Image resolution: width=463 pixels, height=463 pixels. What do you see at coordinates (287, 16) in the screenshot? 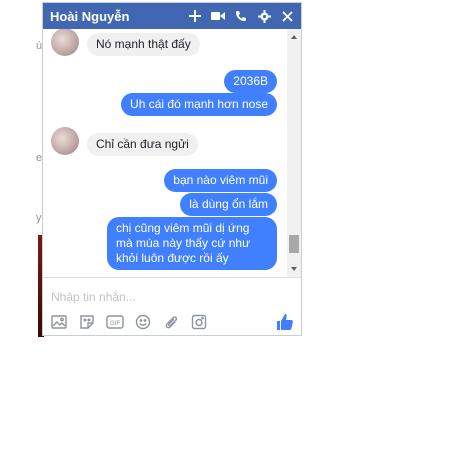
I see `close-icon` at bounding box center [287, 16].